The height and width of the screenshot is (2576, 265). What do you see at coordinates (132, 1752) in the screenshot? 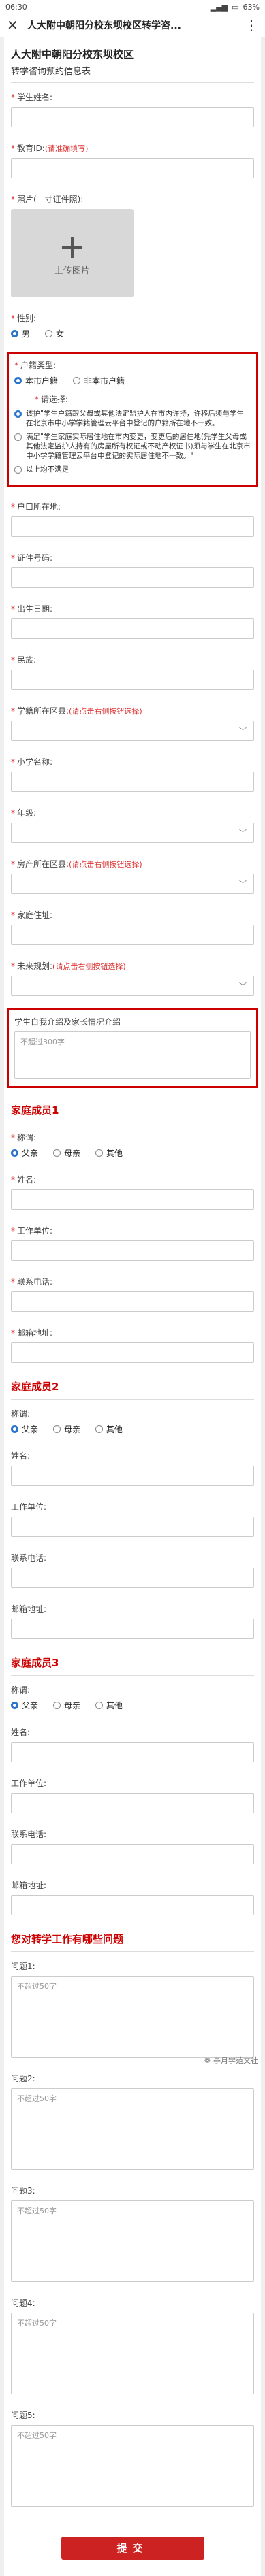
I see `family3-name-input` at bounding box center [132, 1752].